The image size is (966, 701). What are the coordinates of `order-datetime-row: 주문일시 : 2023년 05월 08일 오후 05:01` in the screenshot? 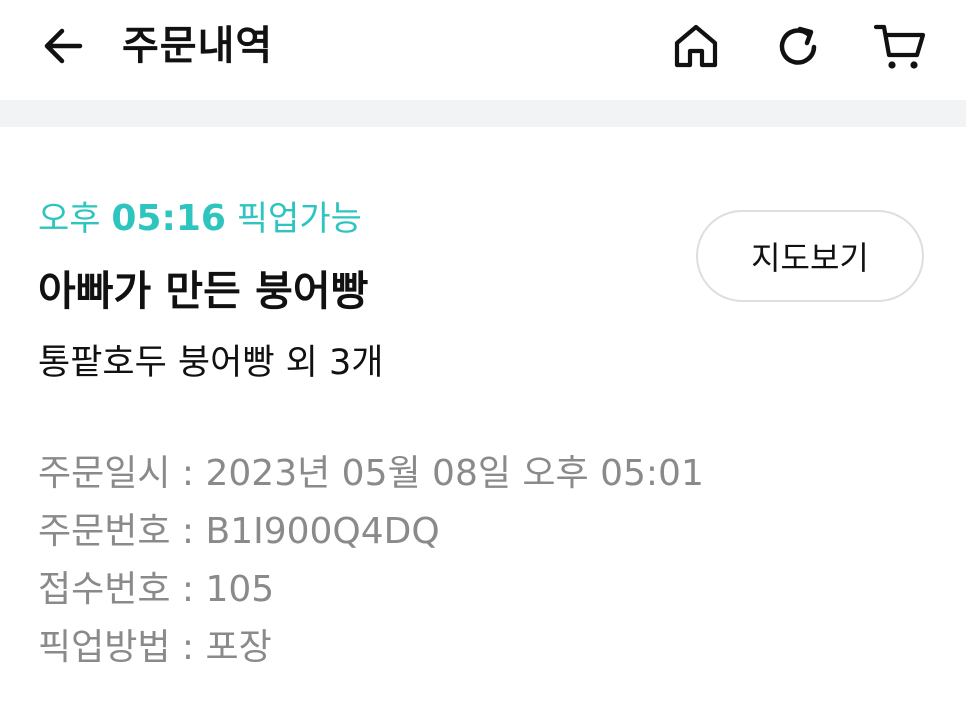 It's located at (371, 474).